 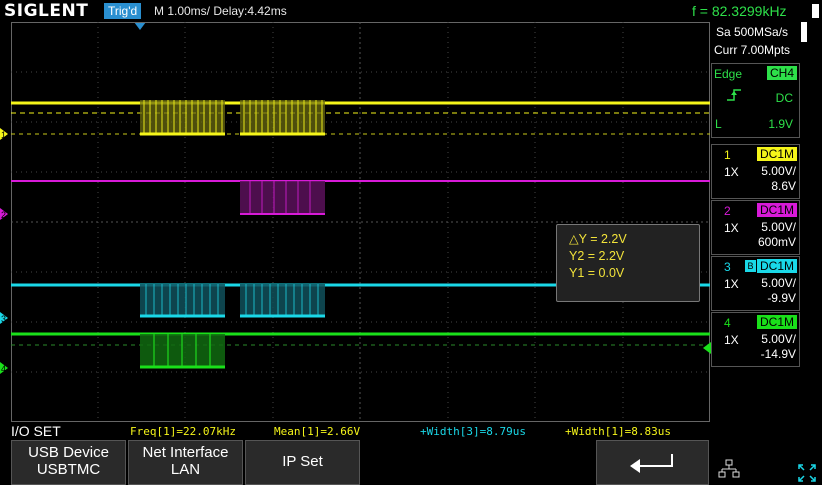 I want to click on ch3-info-panel: 3 B DC1M 1X 5.00V/ -9.9V, so click(x=755, y=283).